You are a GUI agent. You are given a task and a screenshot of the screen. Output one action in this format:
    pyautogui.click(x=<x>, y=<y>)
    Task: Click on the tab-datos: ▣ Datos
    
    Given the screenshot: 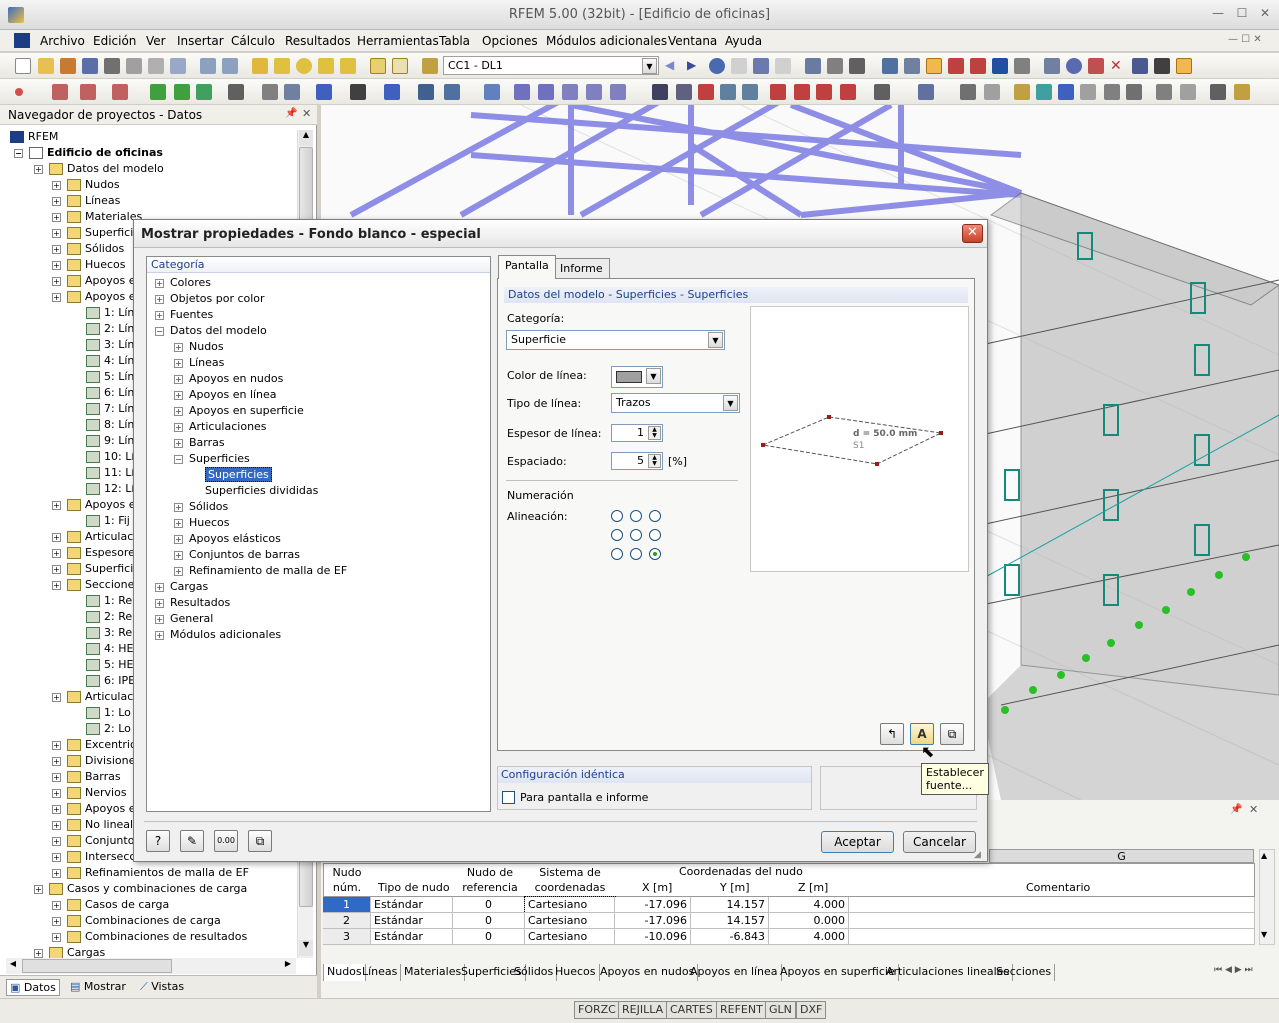 What is the action you would take?
    pyautogui.click(x=33, y=987)
    